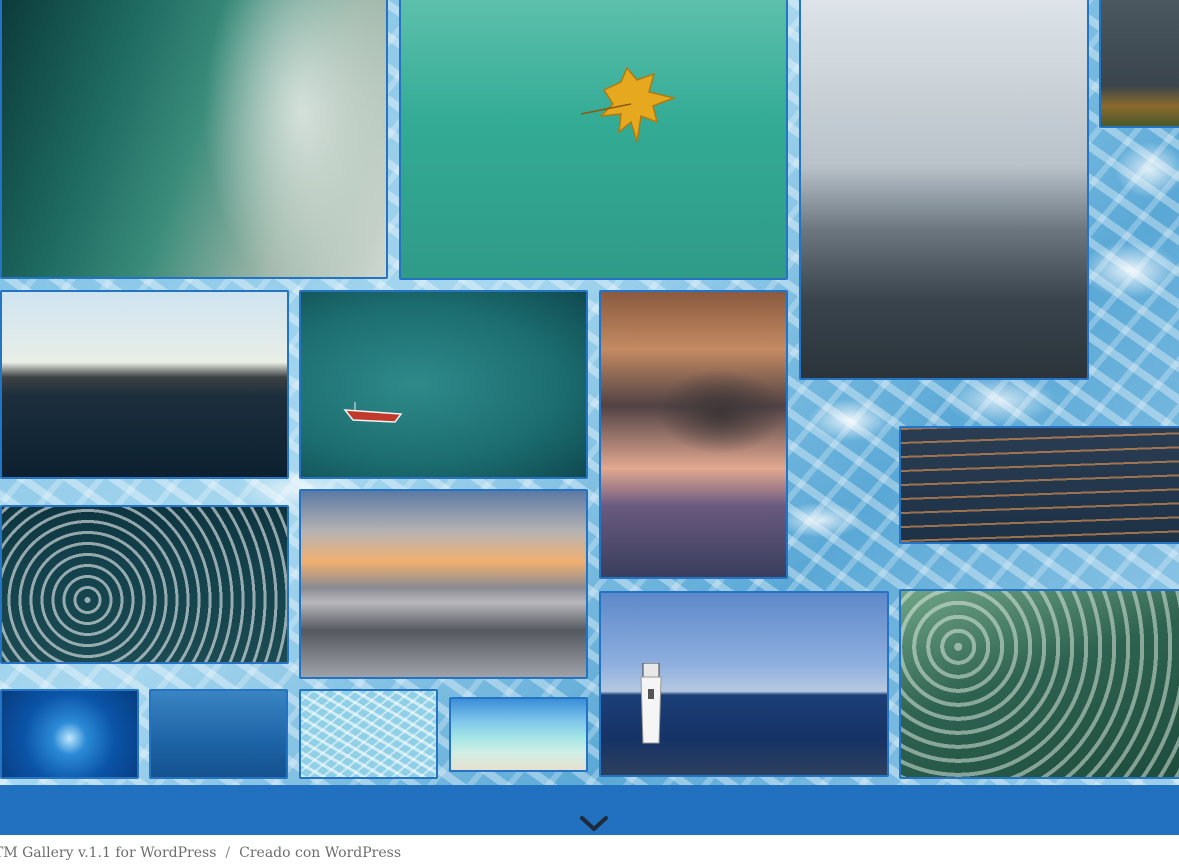  What do you see at coordinates (194, 139) in the screenshot?
I see `gallery-image-wave` at bounding box center [194, 139].